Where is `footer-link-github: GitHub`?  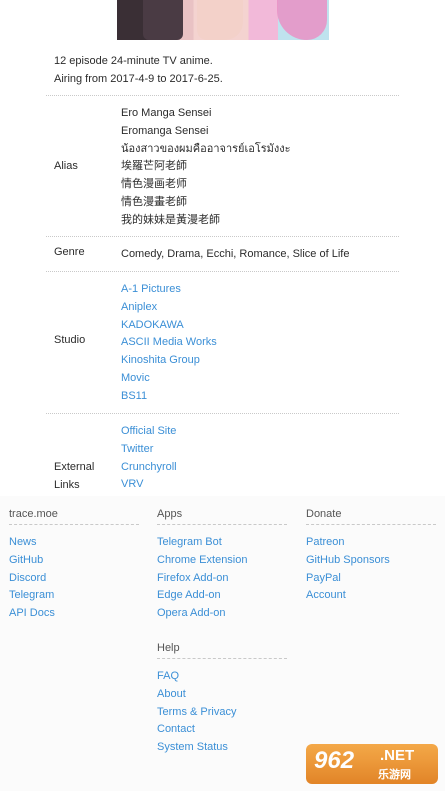 footer-link-github: GitHub is located at coordinates (74, 561).